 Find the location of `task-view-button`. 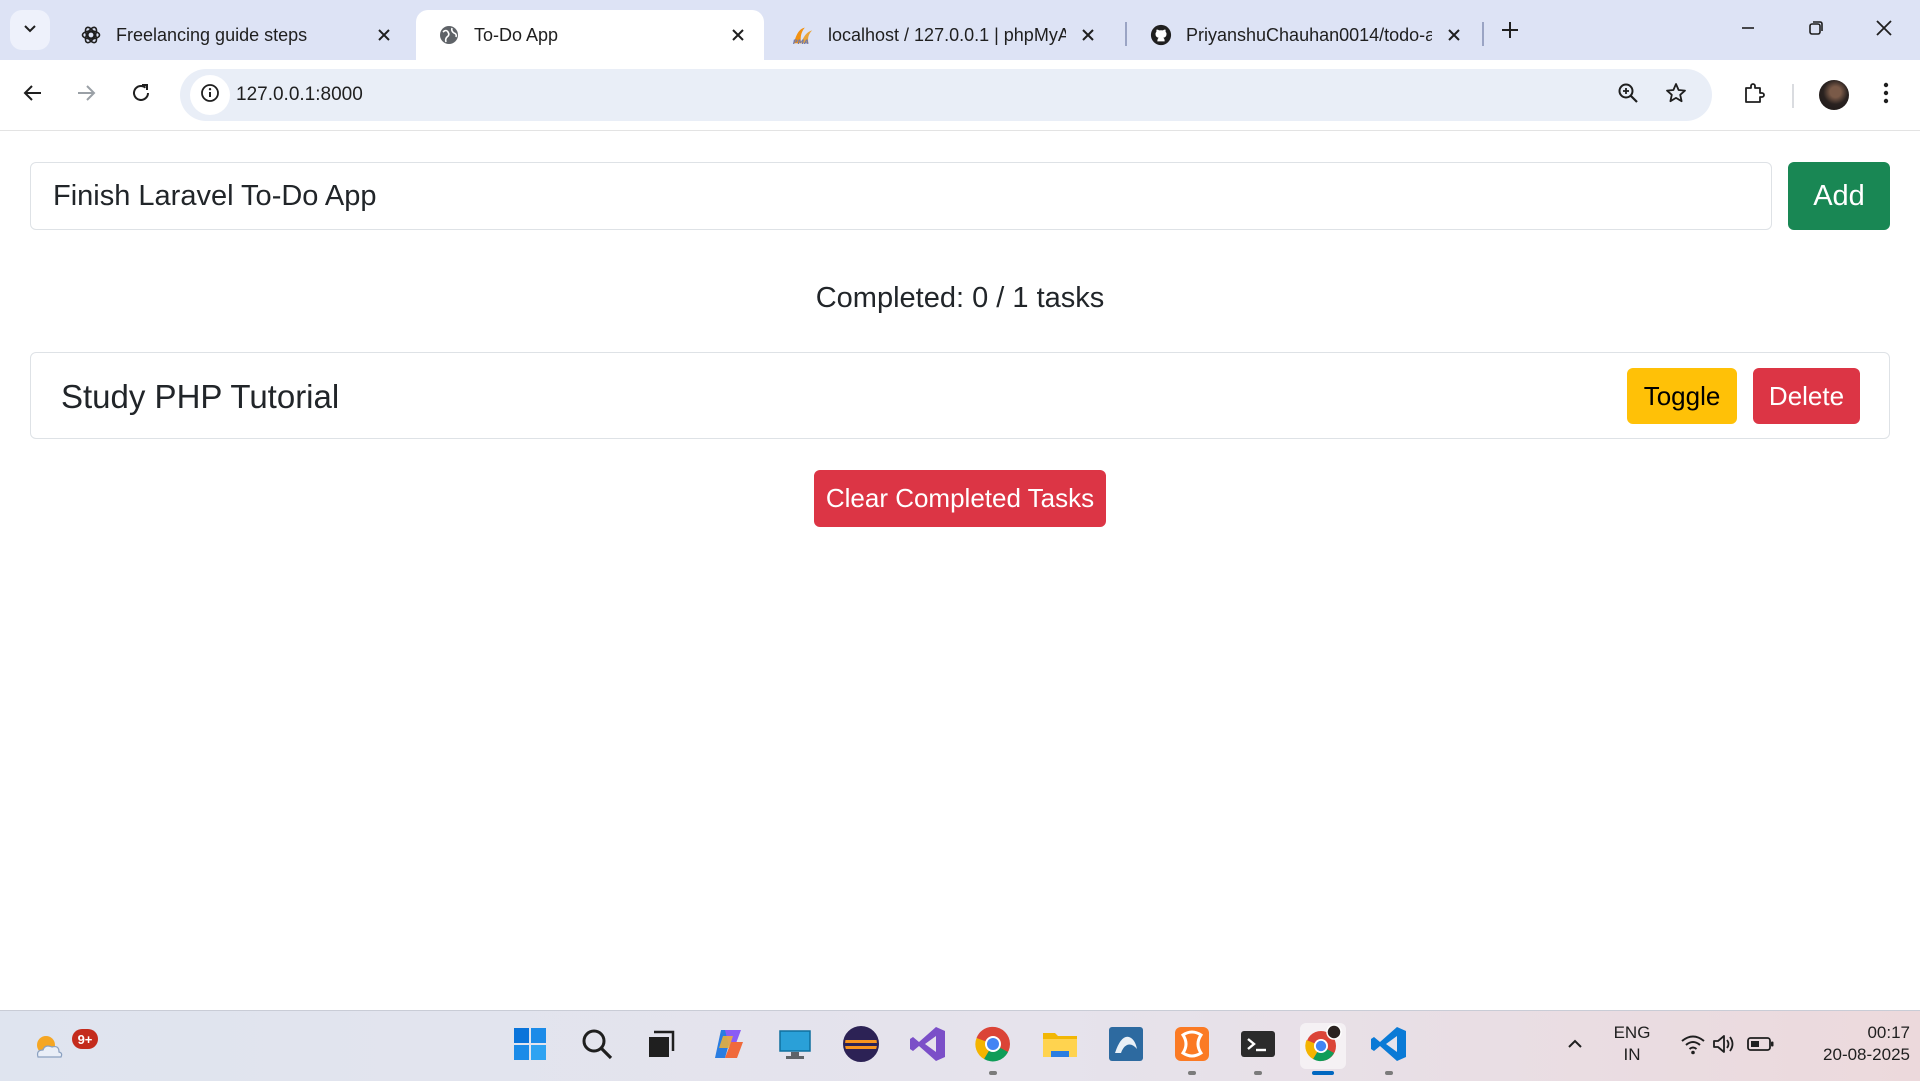

task-view-button is located at coordinates (661, 1046).